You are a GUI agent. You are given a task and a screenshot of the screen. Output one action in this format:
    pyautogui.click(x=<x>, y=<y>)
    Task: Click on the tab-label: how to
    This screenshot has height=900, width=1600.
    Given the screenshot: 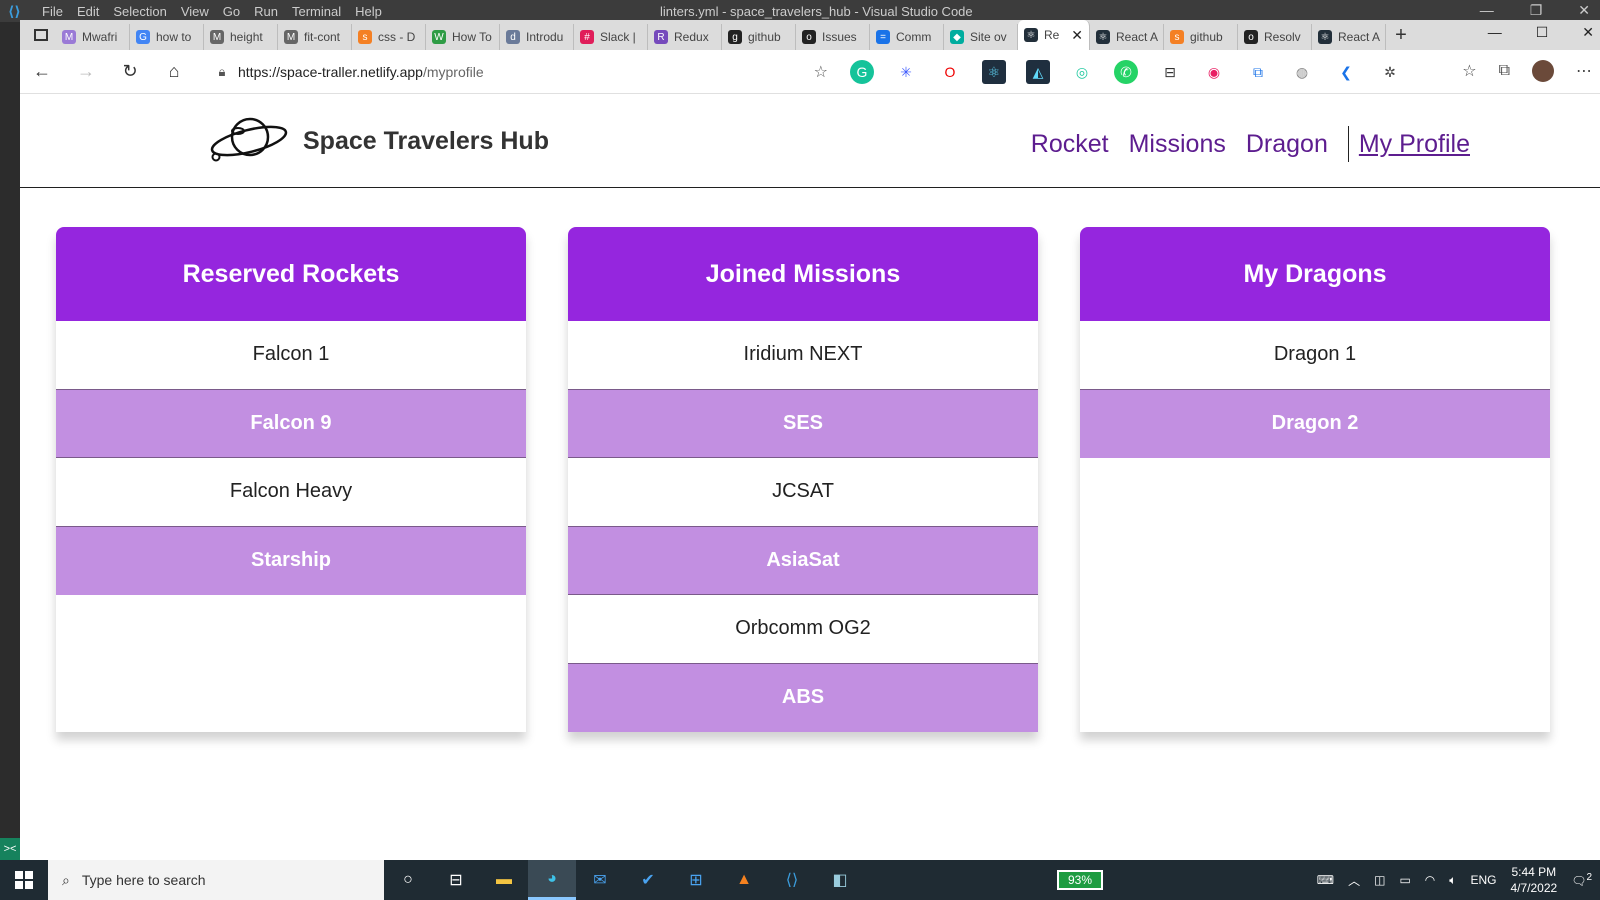 What is the action you would take?
    pyautogui.click(x=174, y=37)
    